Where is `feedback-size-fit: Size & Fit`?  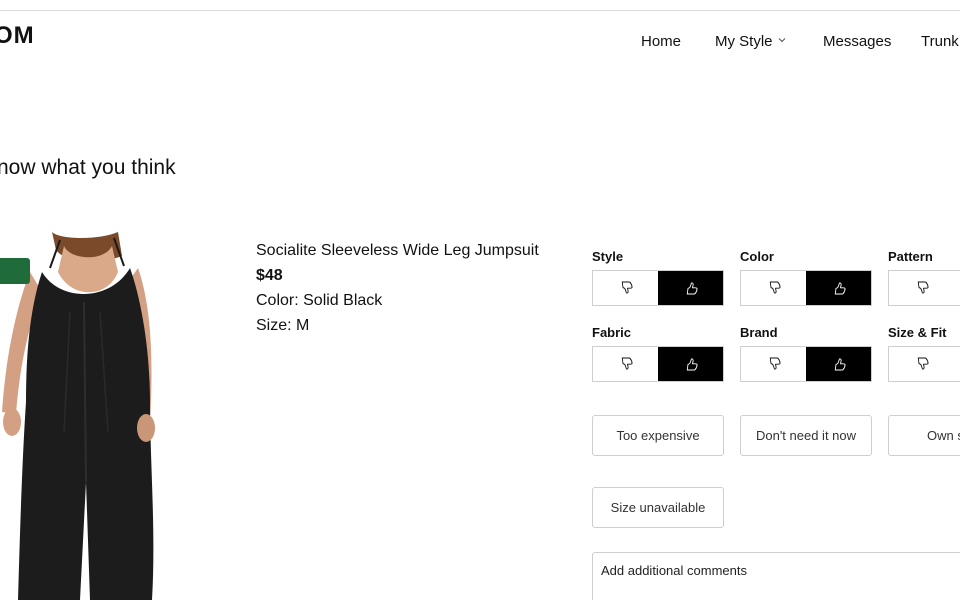 feedback-size-fit: Size & Fit is located at coordinates (924, 353).